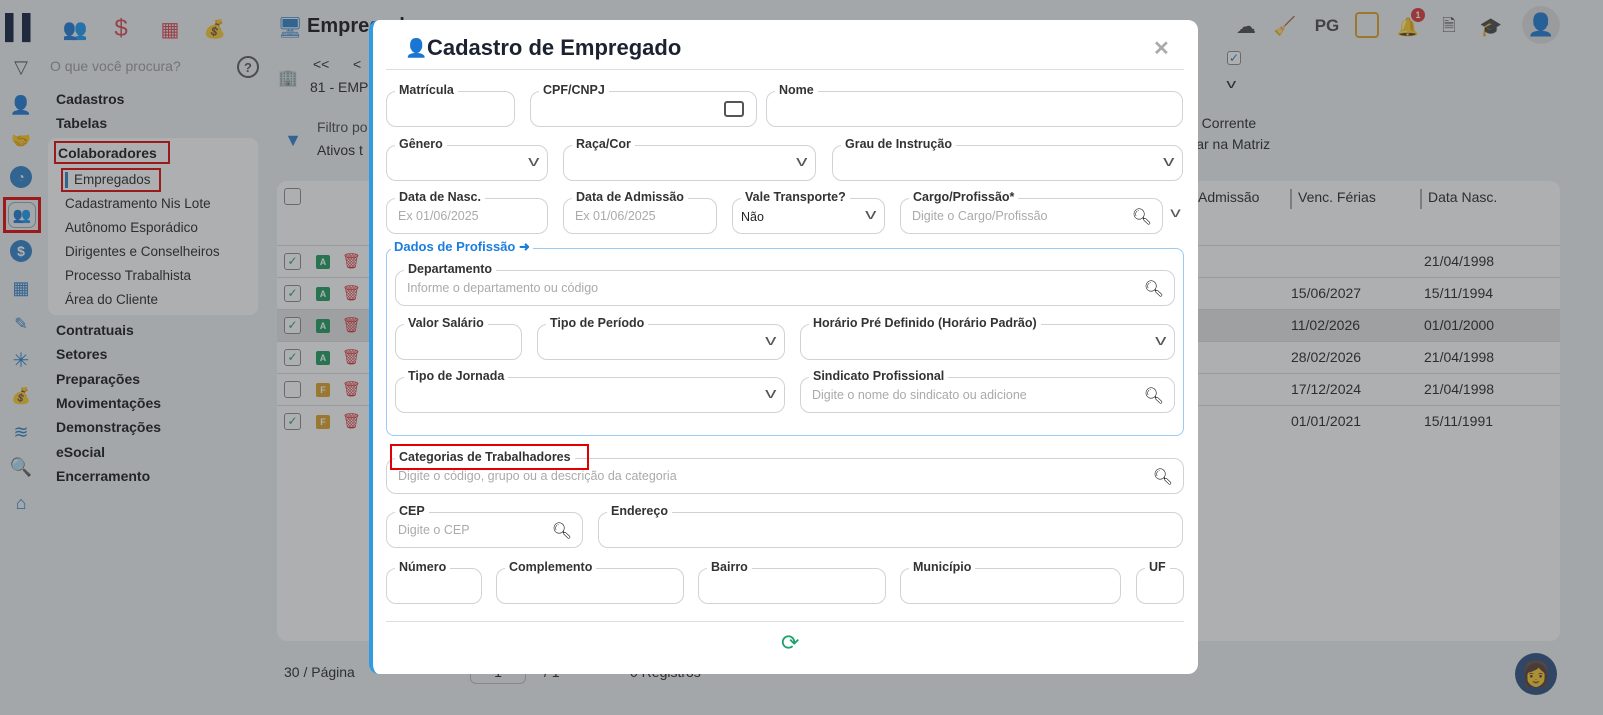 This screenshot has height=715, width=1603. What do you see at coordinates (890, 526) in the screenshot?
I see `endereco-field: Endereço` at bounding box center [890, 526].